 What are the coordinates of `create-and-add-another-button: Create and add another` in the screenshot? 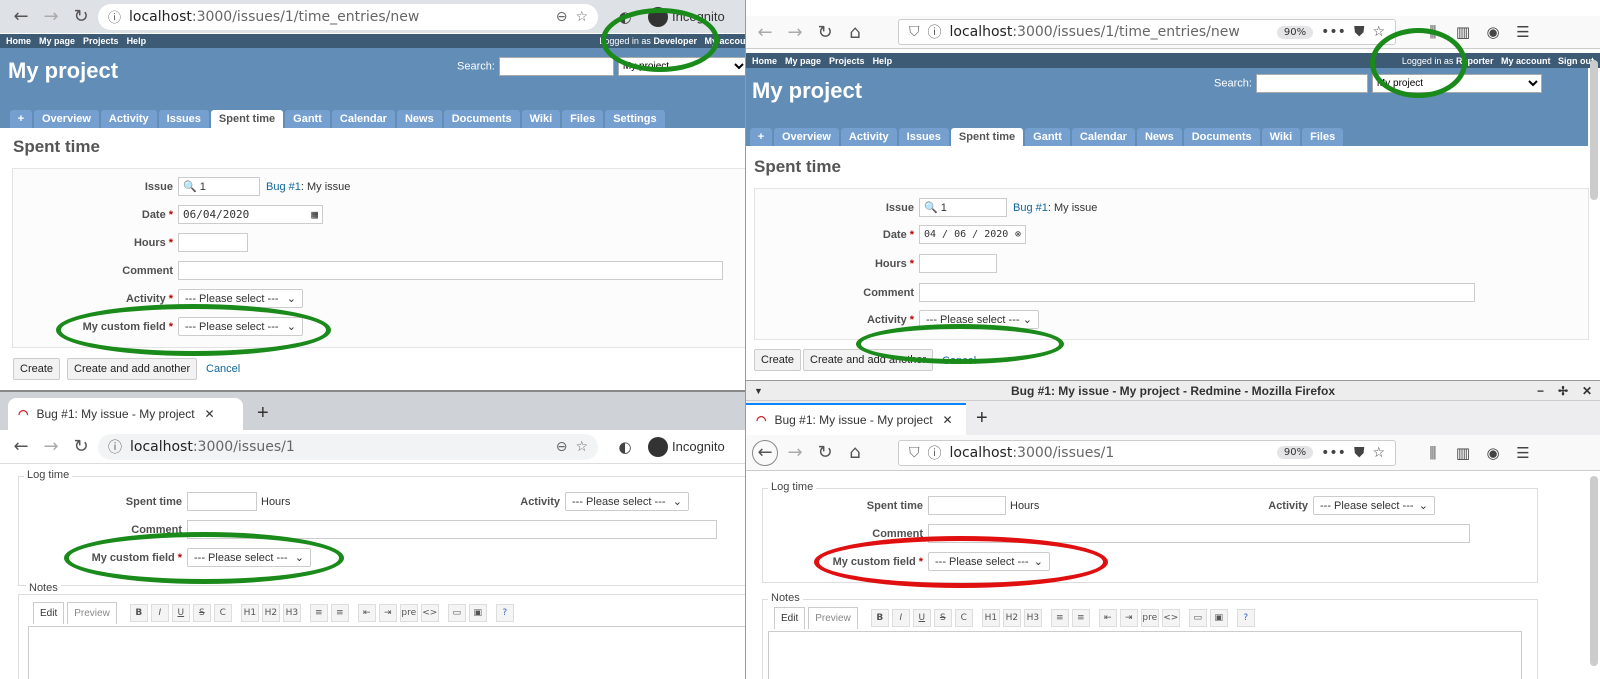 It's located at (132, 369).